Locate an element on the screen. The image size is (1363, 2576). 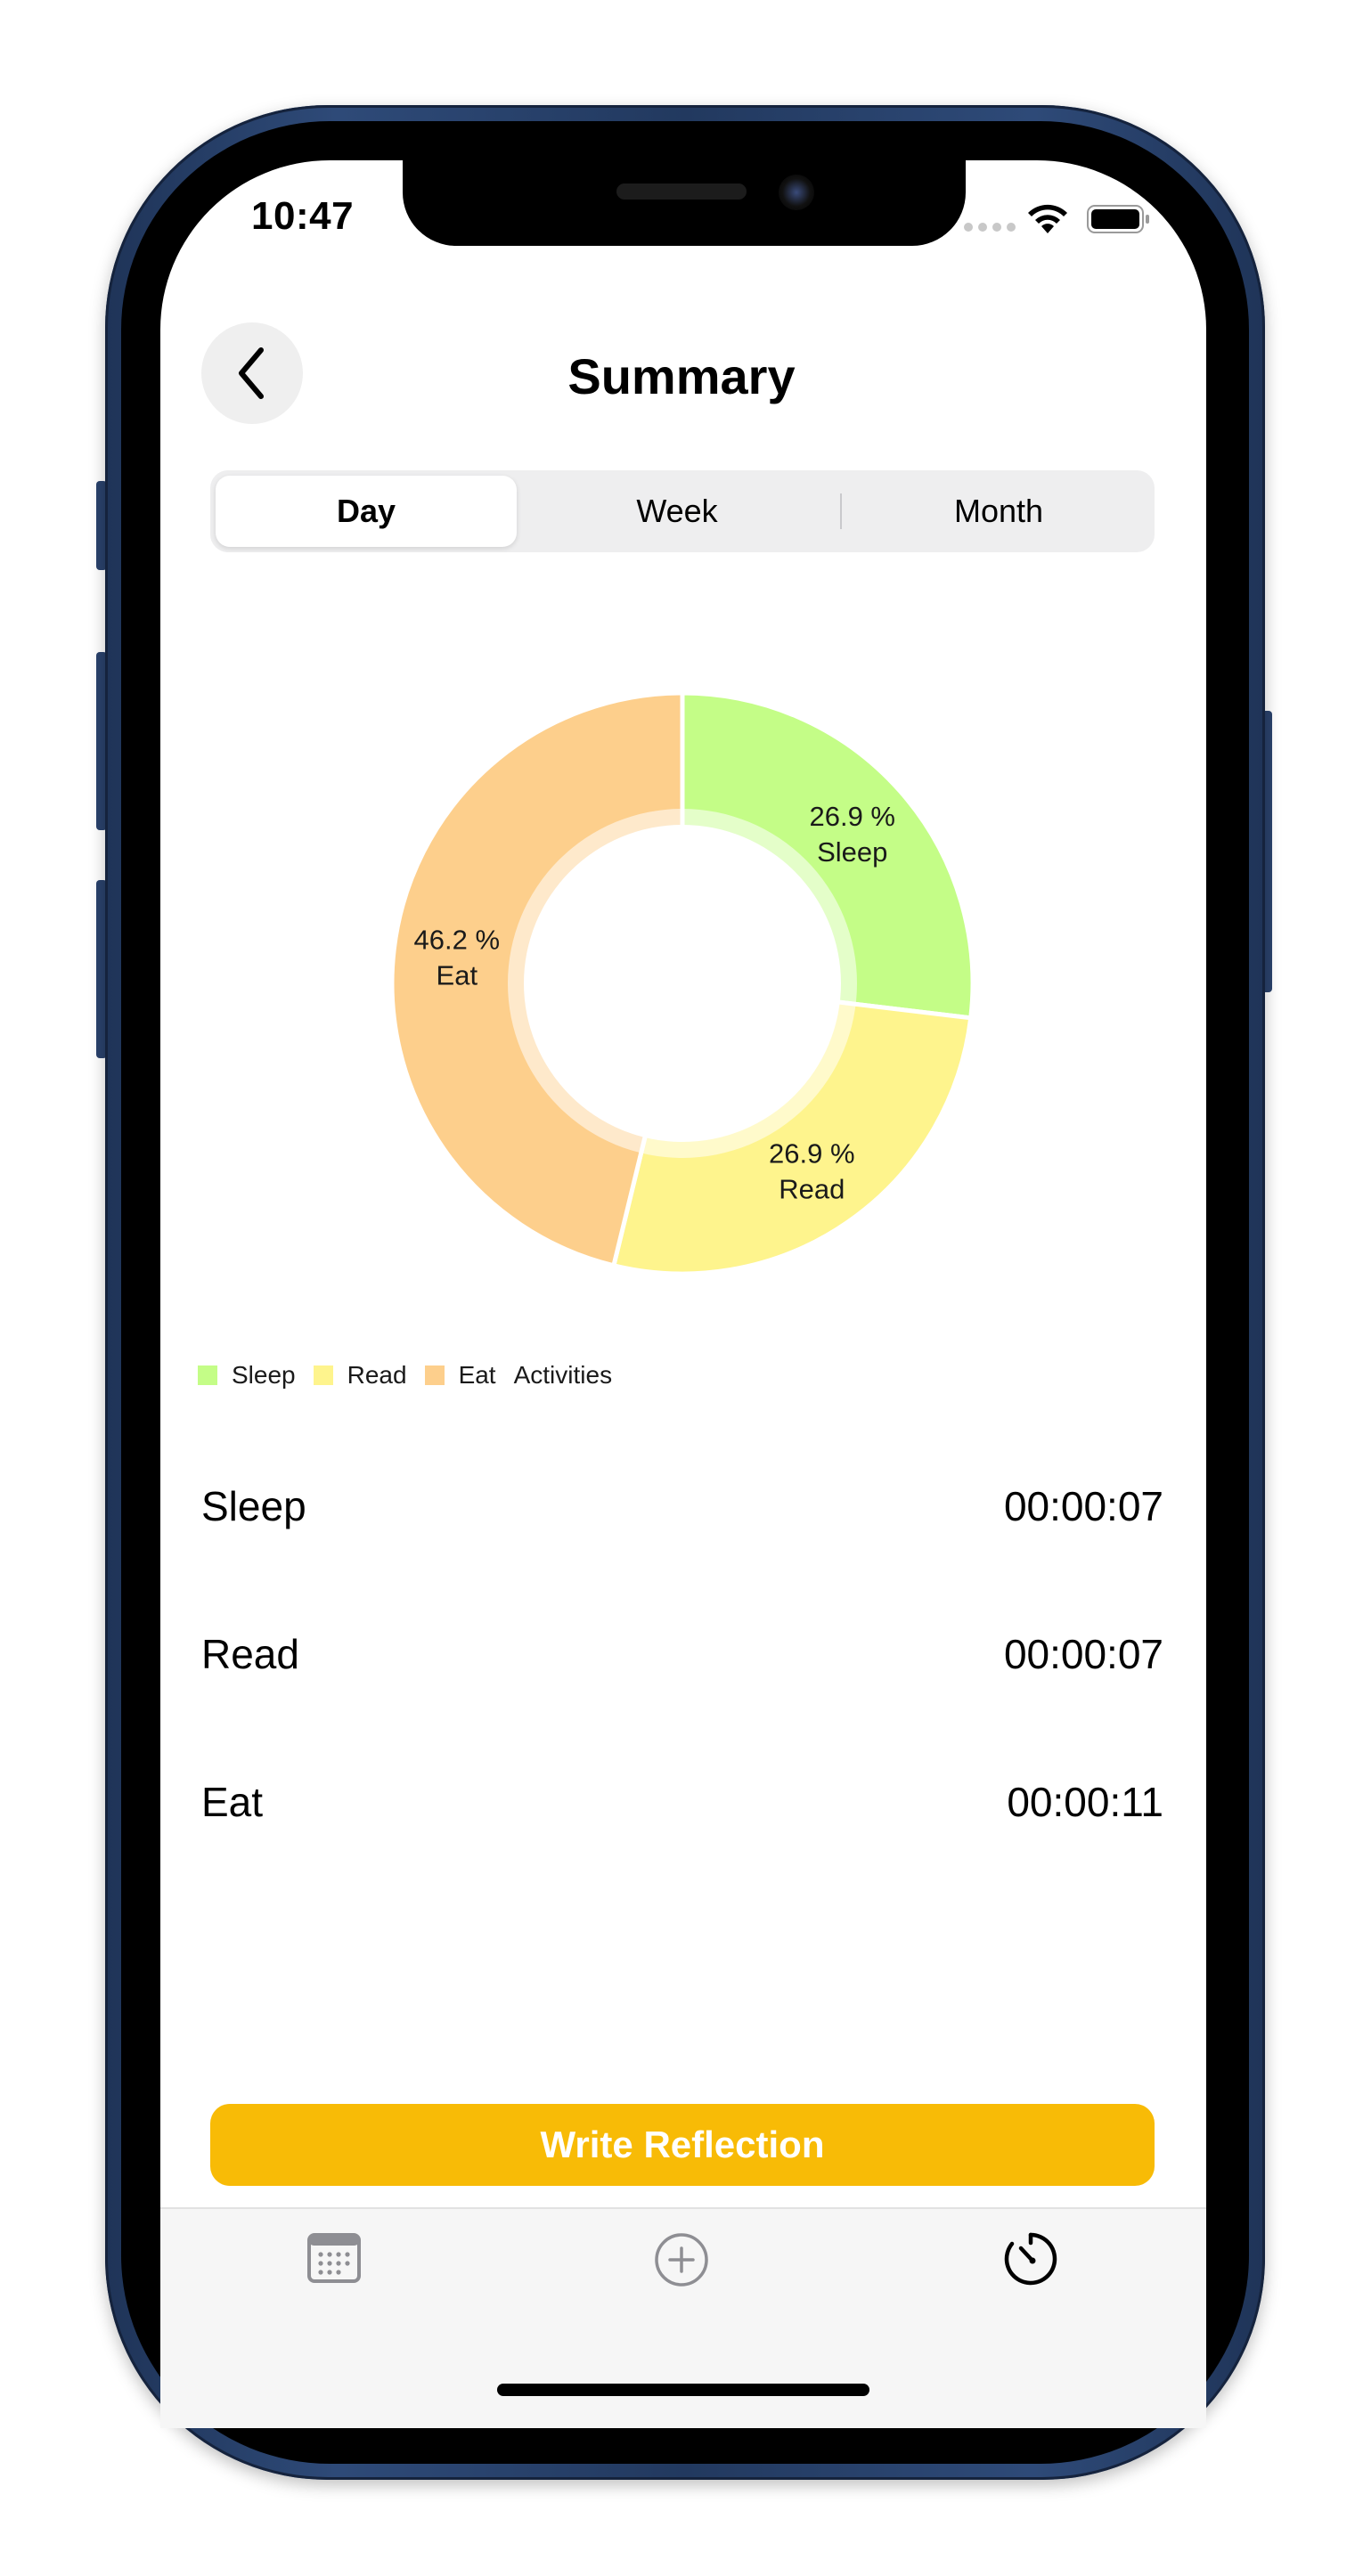
legend-swatch-sleep is located at coordinates (207, 1375).